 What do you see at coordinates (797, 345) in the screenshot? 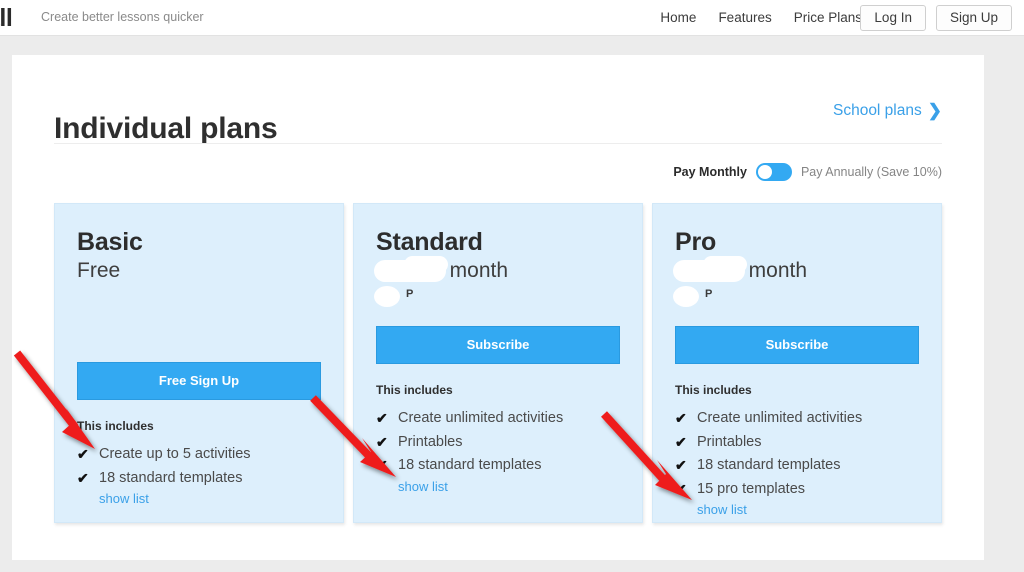
I see `subscribe-button-pro: Subscribe` at bounding box center [797, 345].